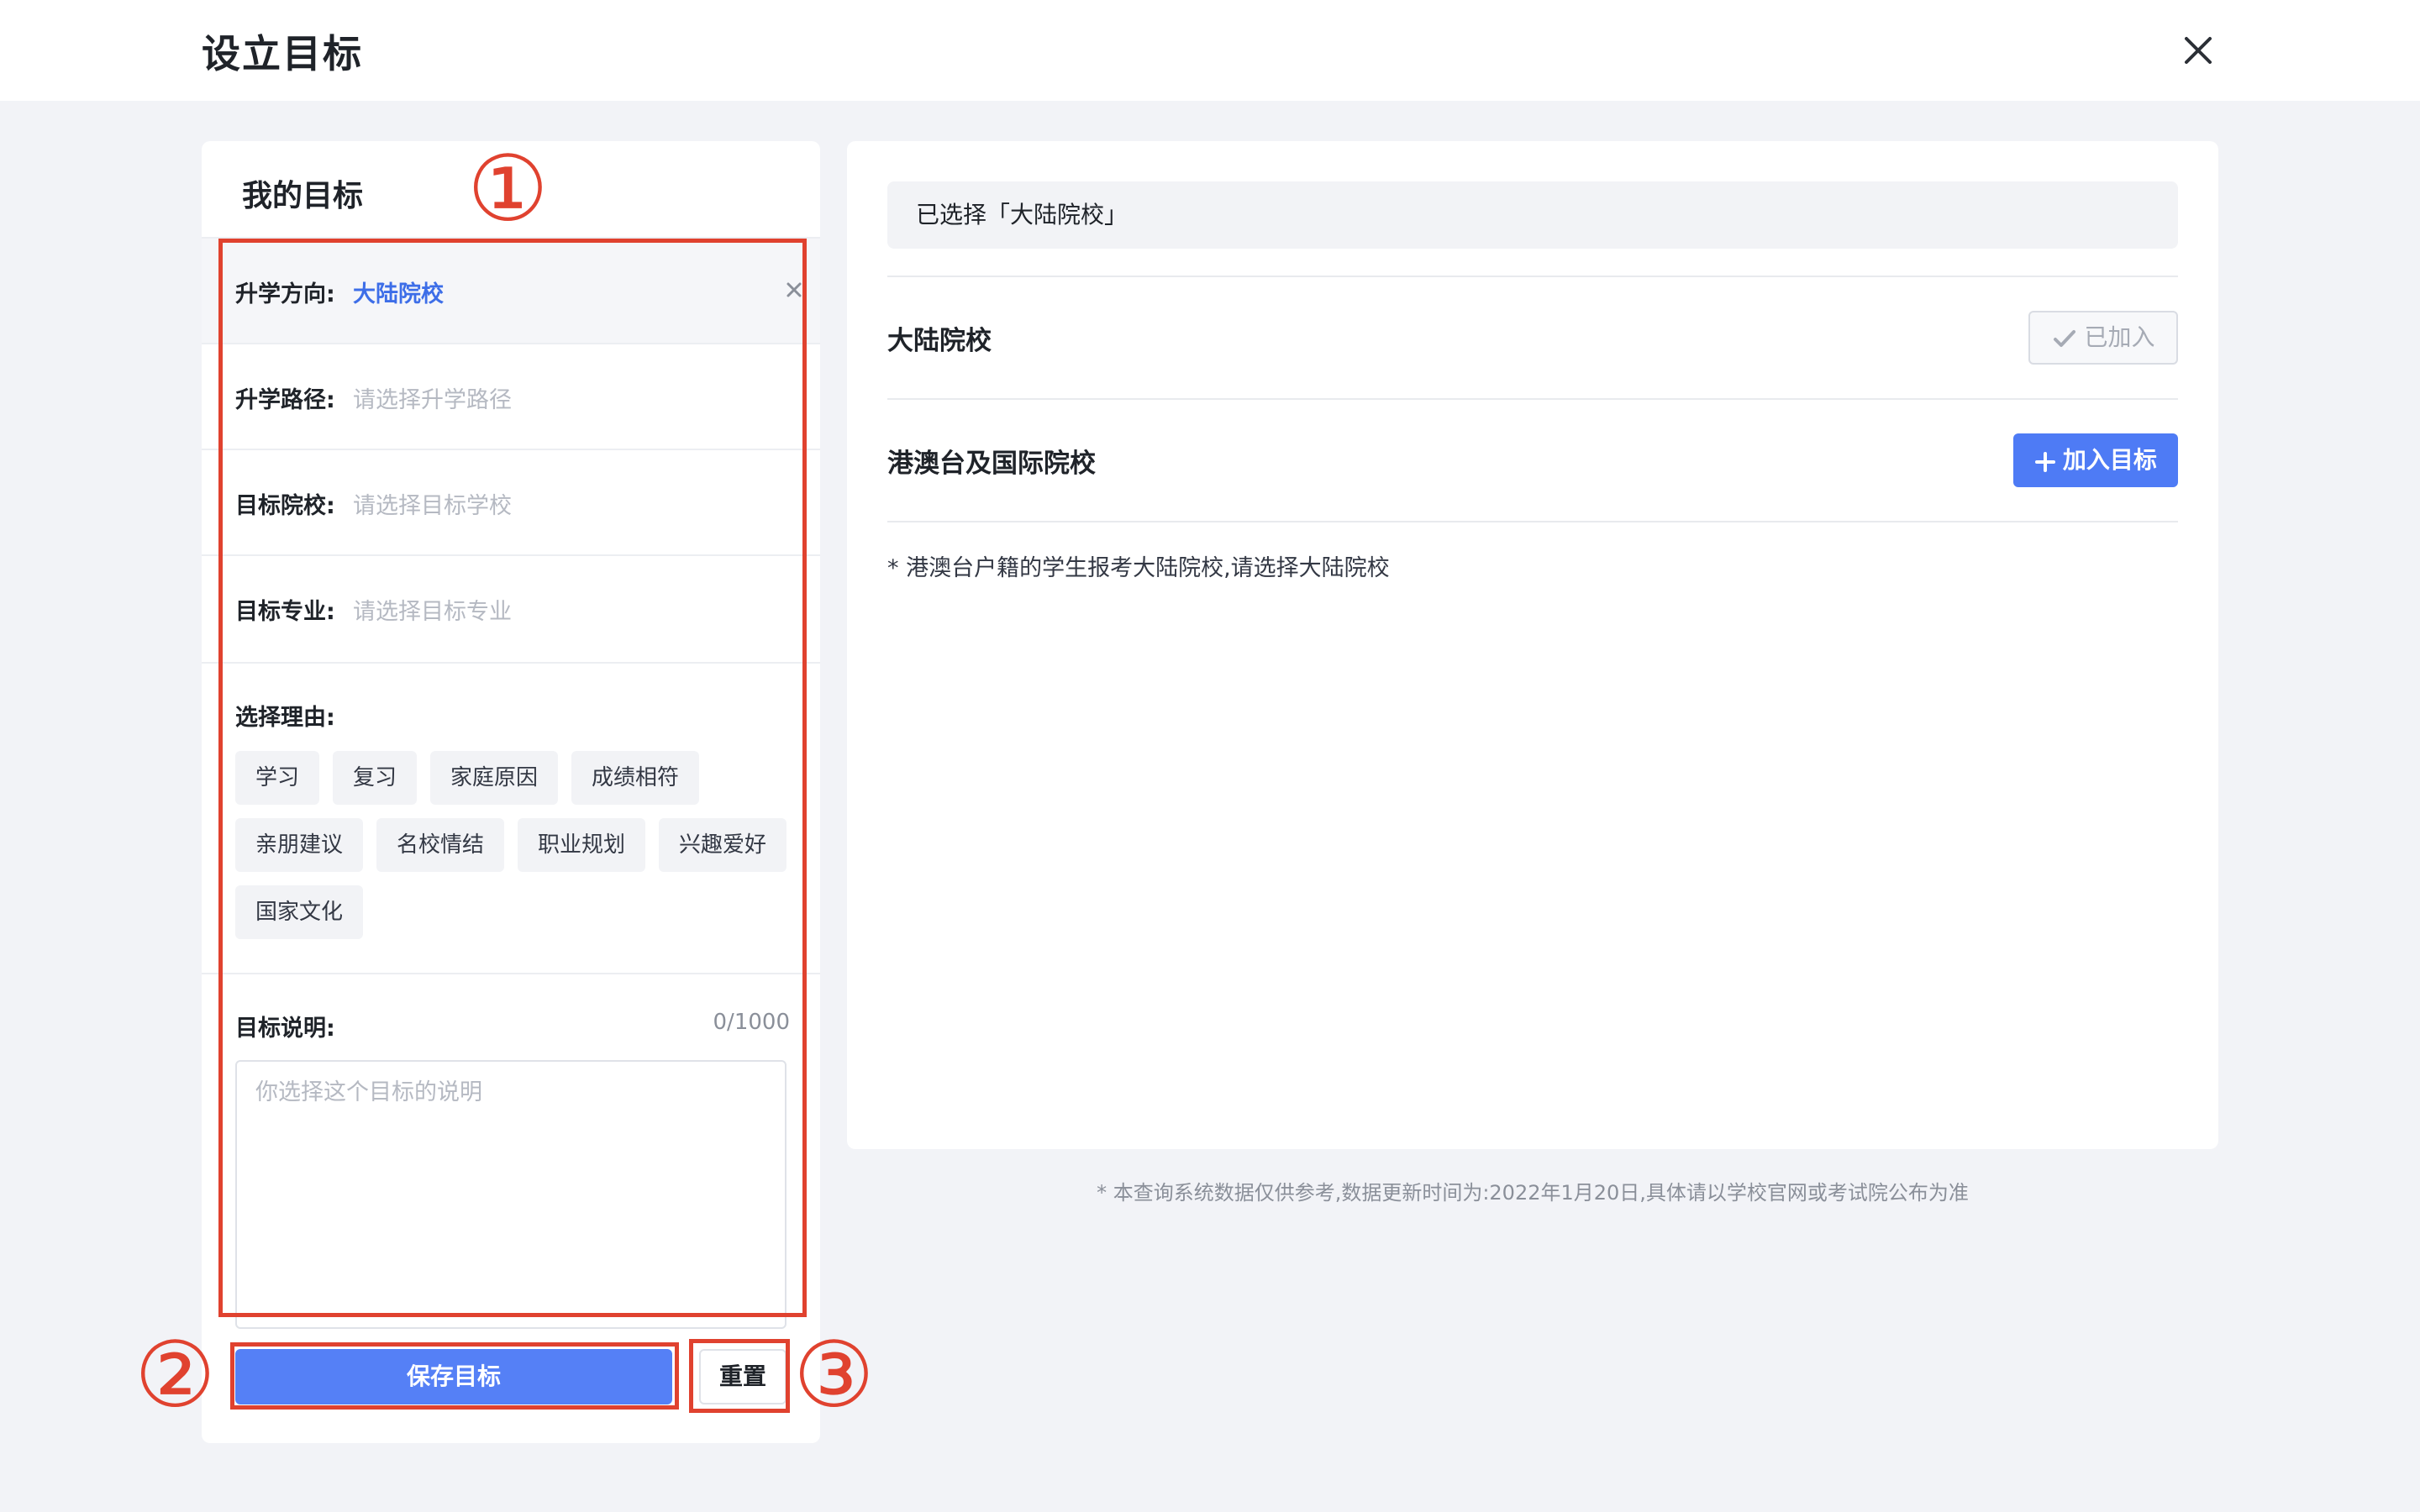 This screenshot has width=2420, height=1512. Describe the element at coordinates (440, 845) in the screenshot. I see `reason-tag: 名校情结` at that location.